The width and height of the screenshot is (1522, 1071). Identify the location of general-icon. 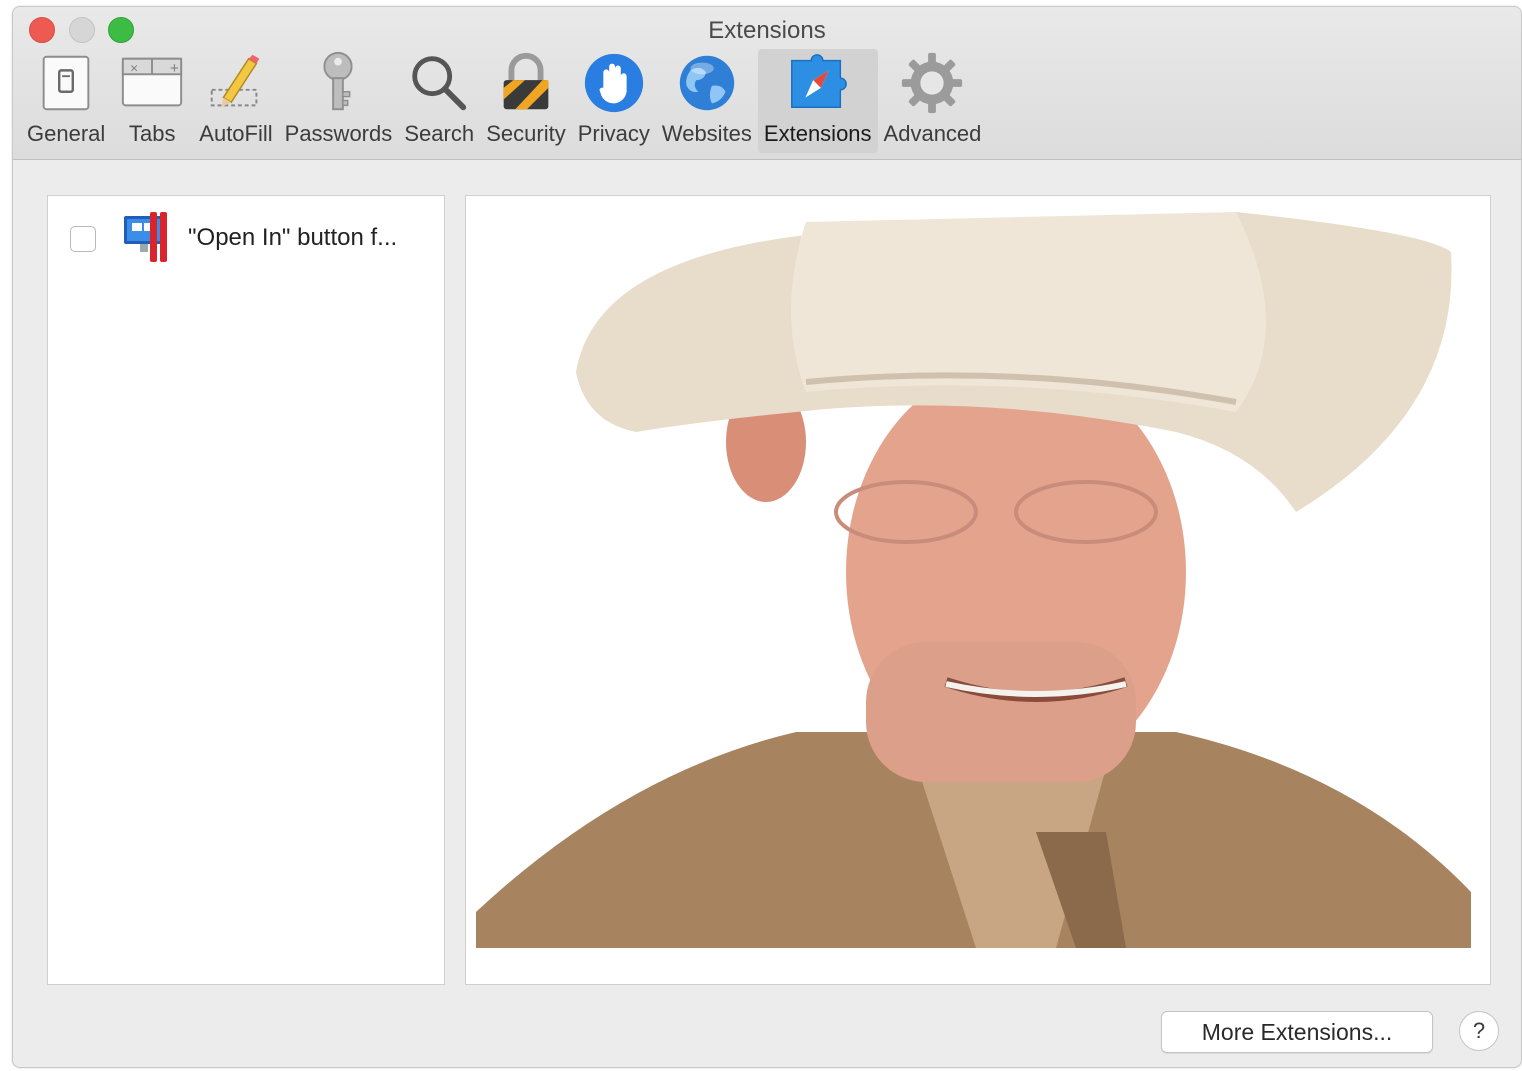
(66, 83).